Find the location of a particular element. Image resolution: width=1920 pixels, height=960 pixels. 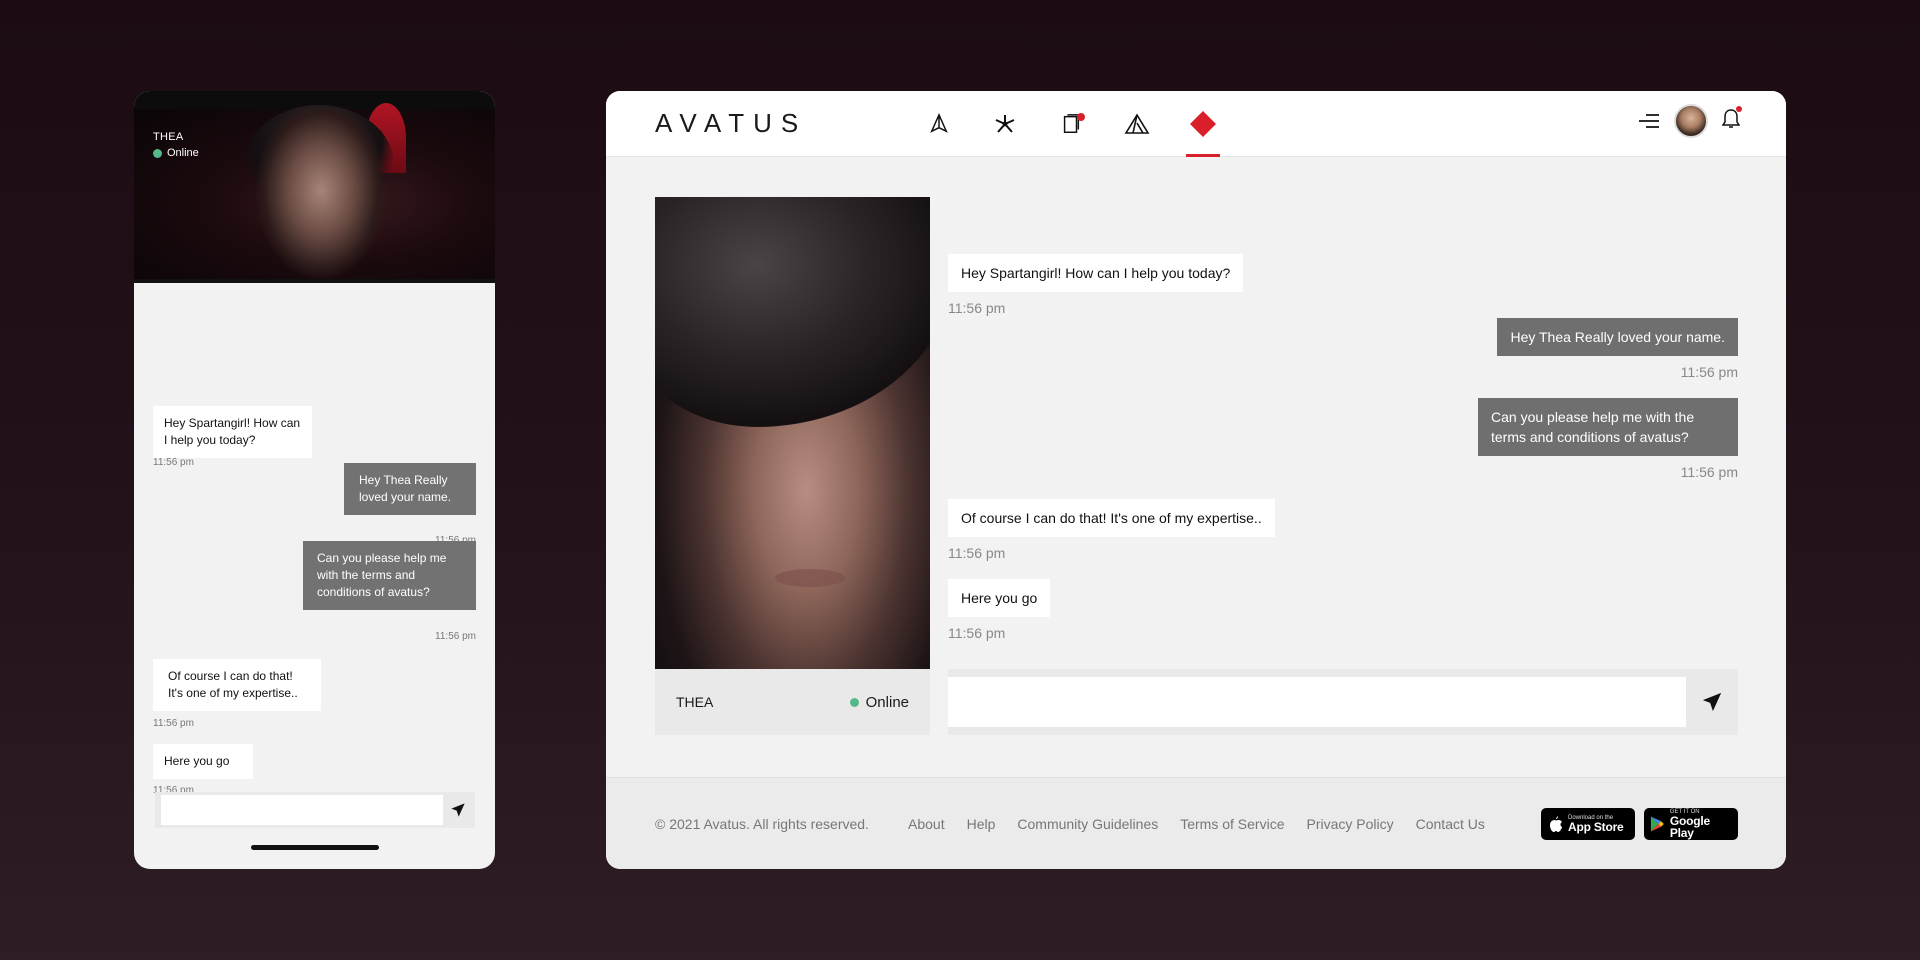

mobile-status: Online is located at coordinates (176, 153).